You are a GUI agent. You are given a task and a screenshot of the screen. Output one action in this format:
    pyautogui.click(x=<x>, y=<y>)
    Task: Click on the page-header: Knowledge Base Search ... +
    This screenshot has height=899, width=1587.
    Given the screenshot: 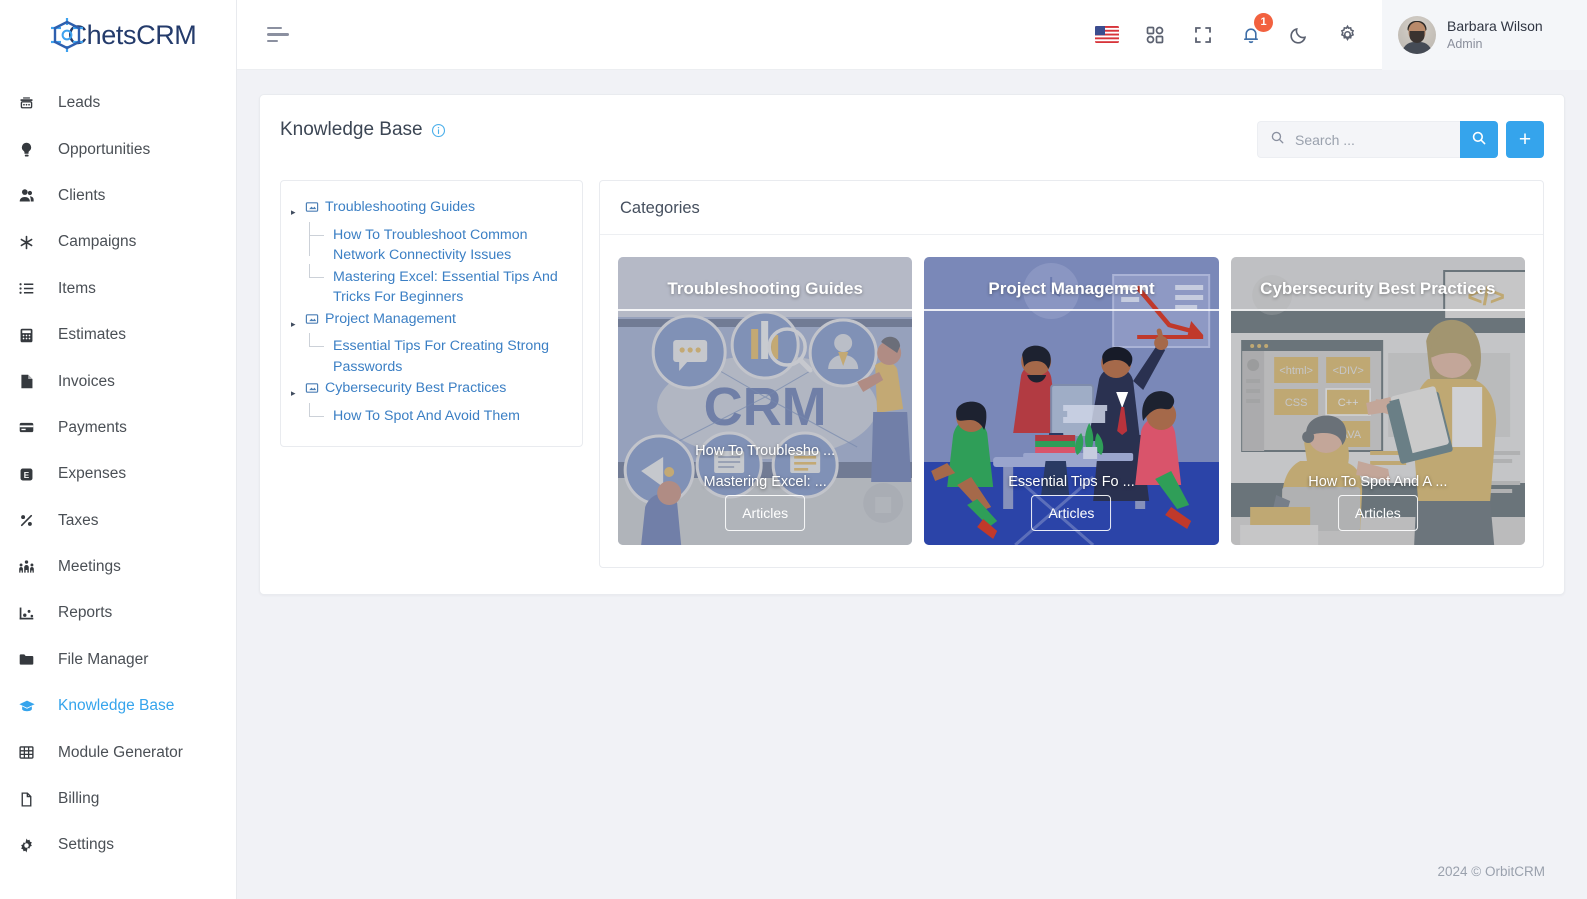 What is the action you would take?
    pyautogui.click(x=912, y=141)
    